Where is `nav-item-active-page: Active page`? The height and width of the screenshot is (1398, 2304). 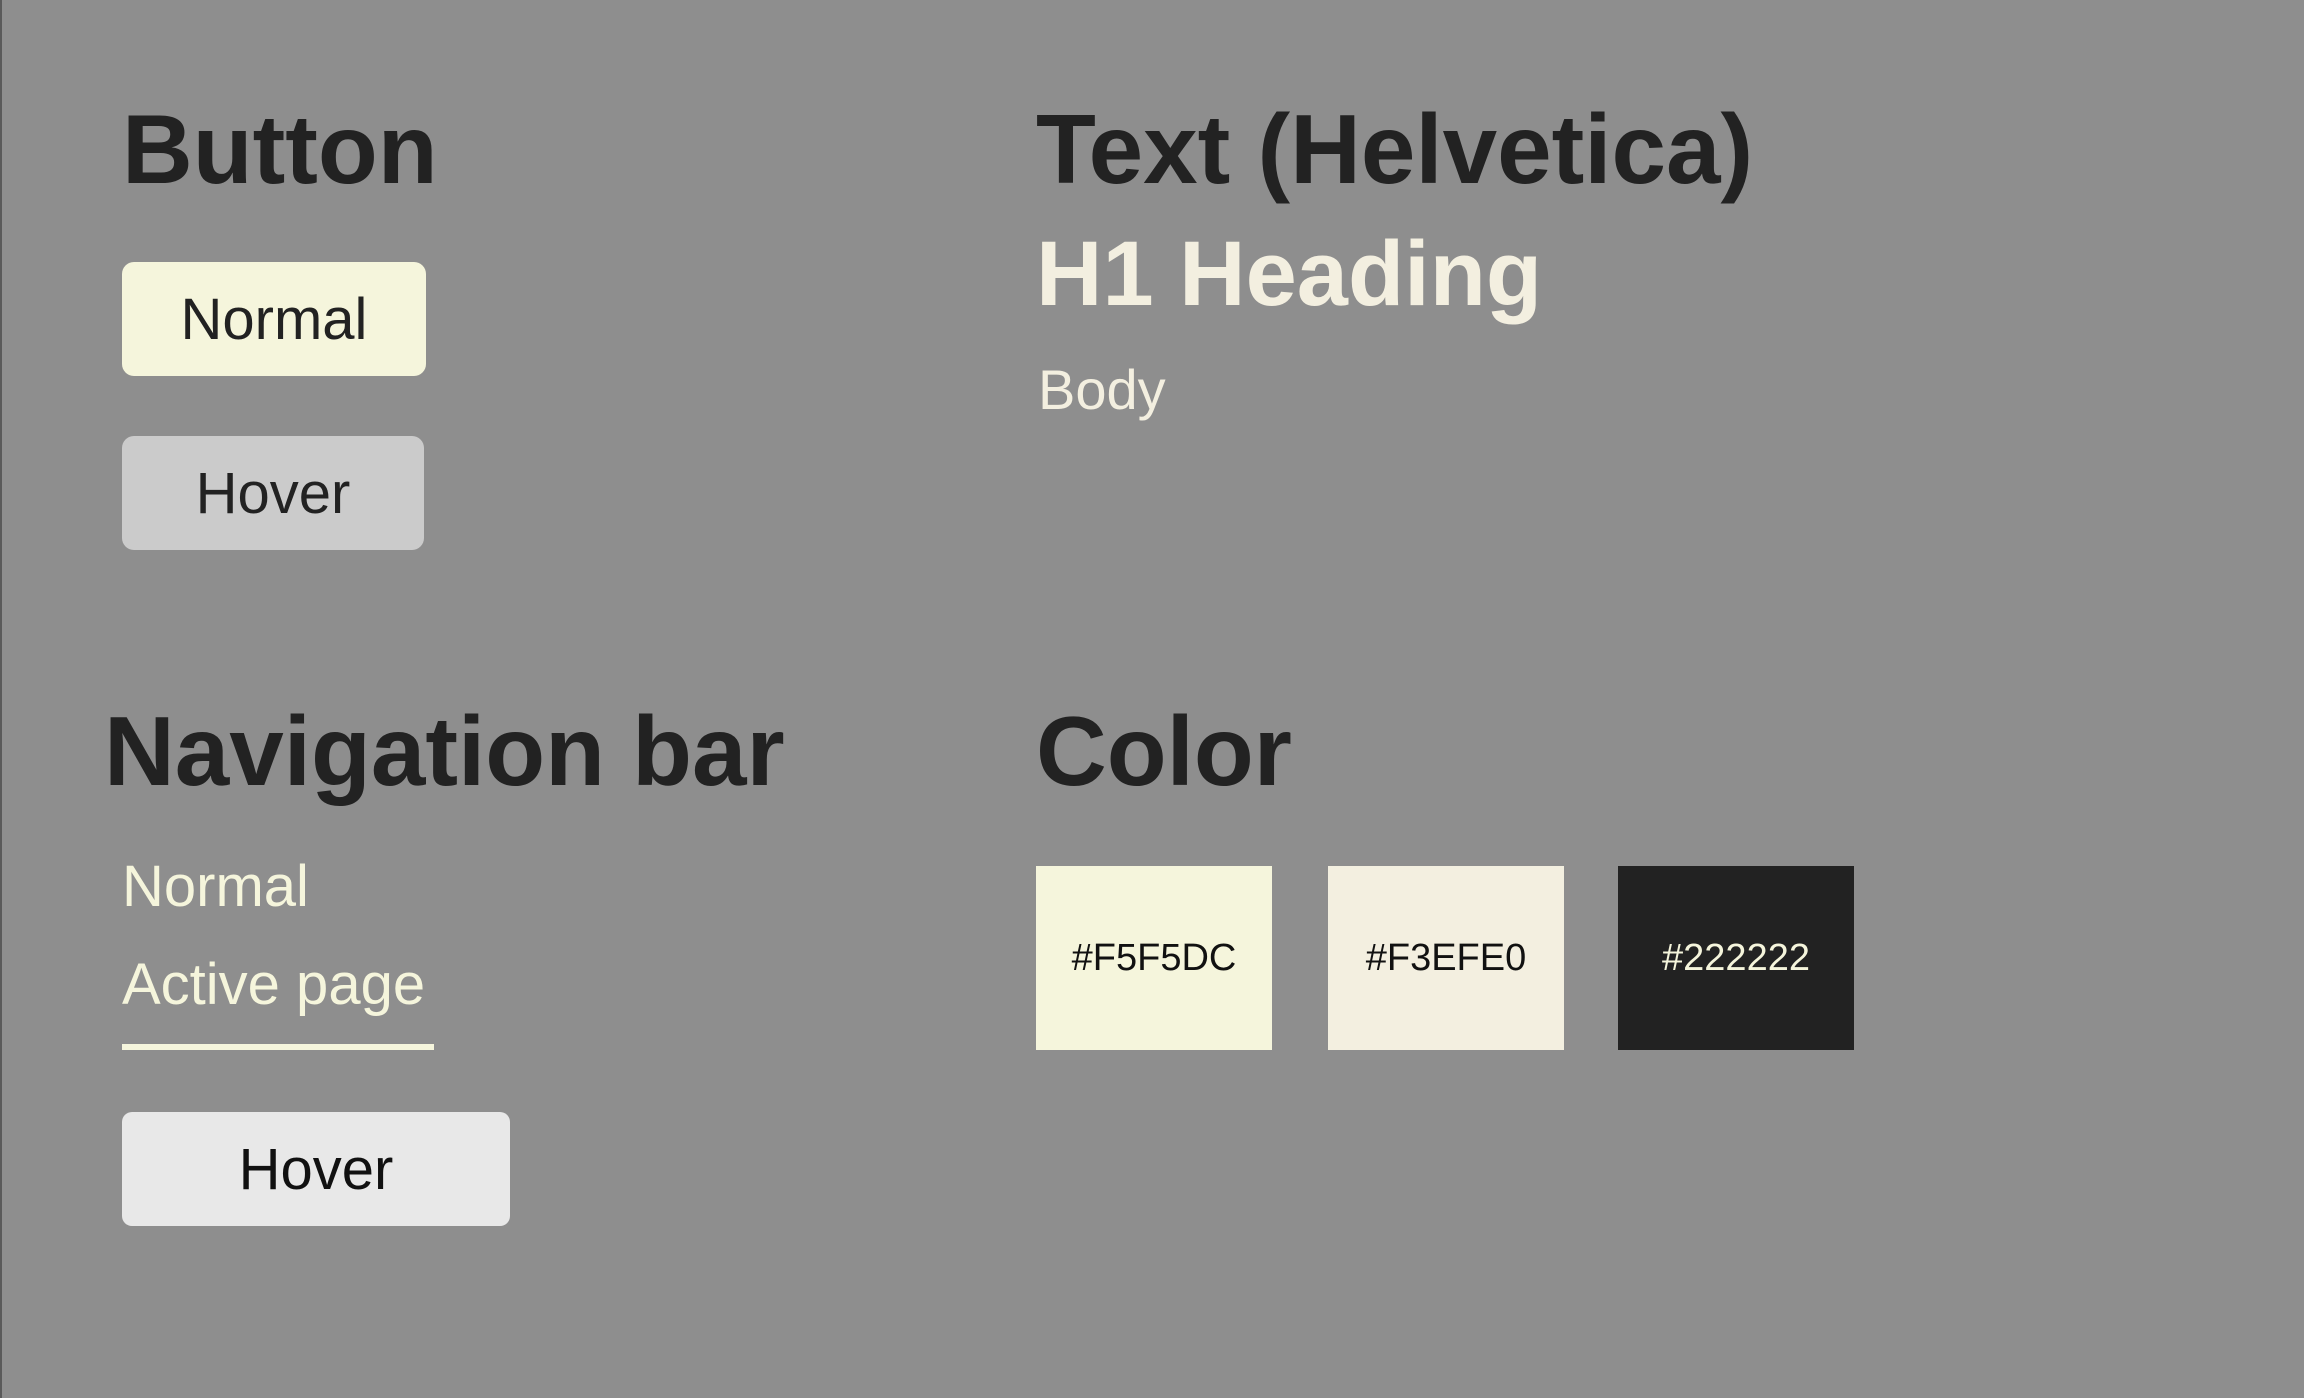 nav-item-active-page: Active page is located at coordinates (273, 985).